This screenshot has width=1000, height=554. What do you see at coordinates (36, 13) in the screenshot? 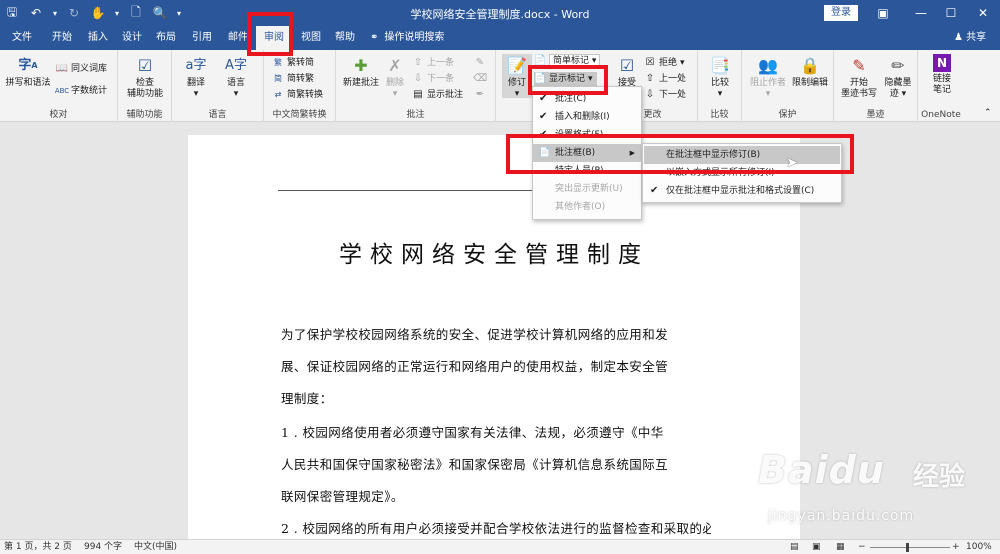
I see `undo-icon: ↶` at bounding box center [36, 13].